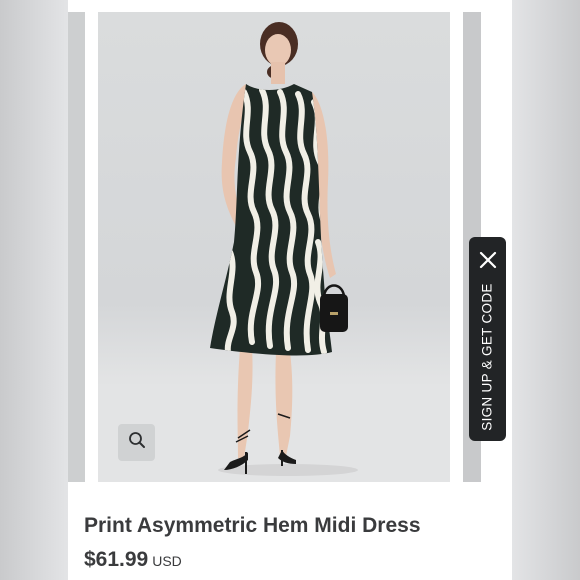  I want to click on magnifier-icon, so click(137, 442).